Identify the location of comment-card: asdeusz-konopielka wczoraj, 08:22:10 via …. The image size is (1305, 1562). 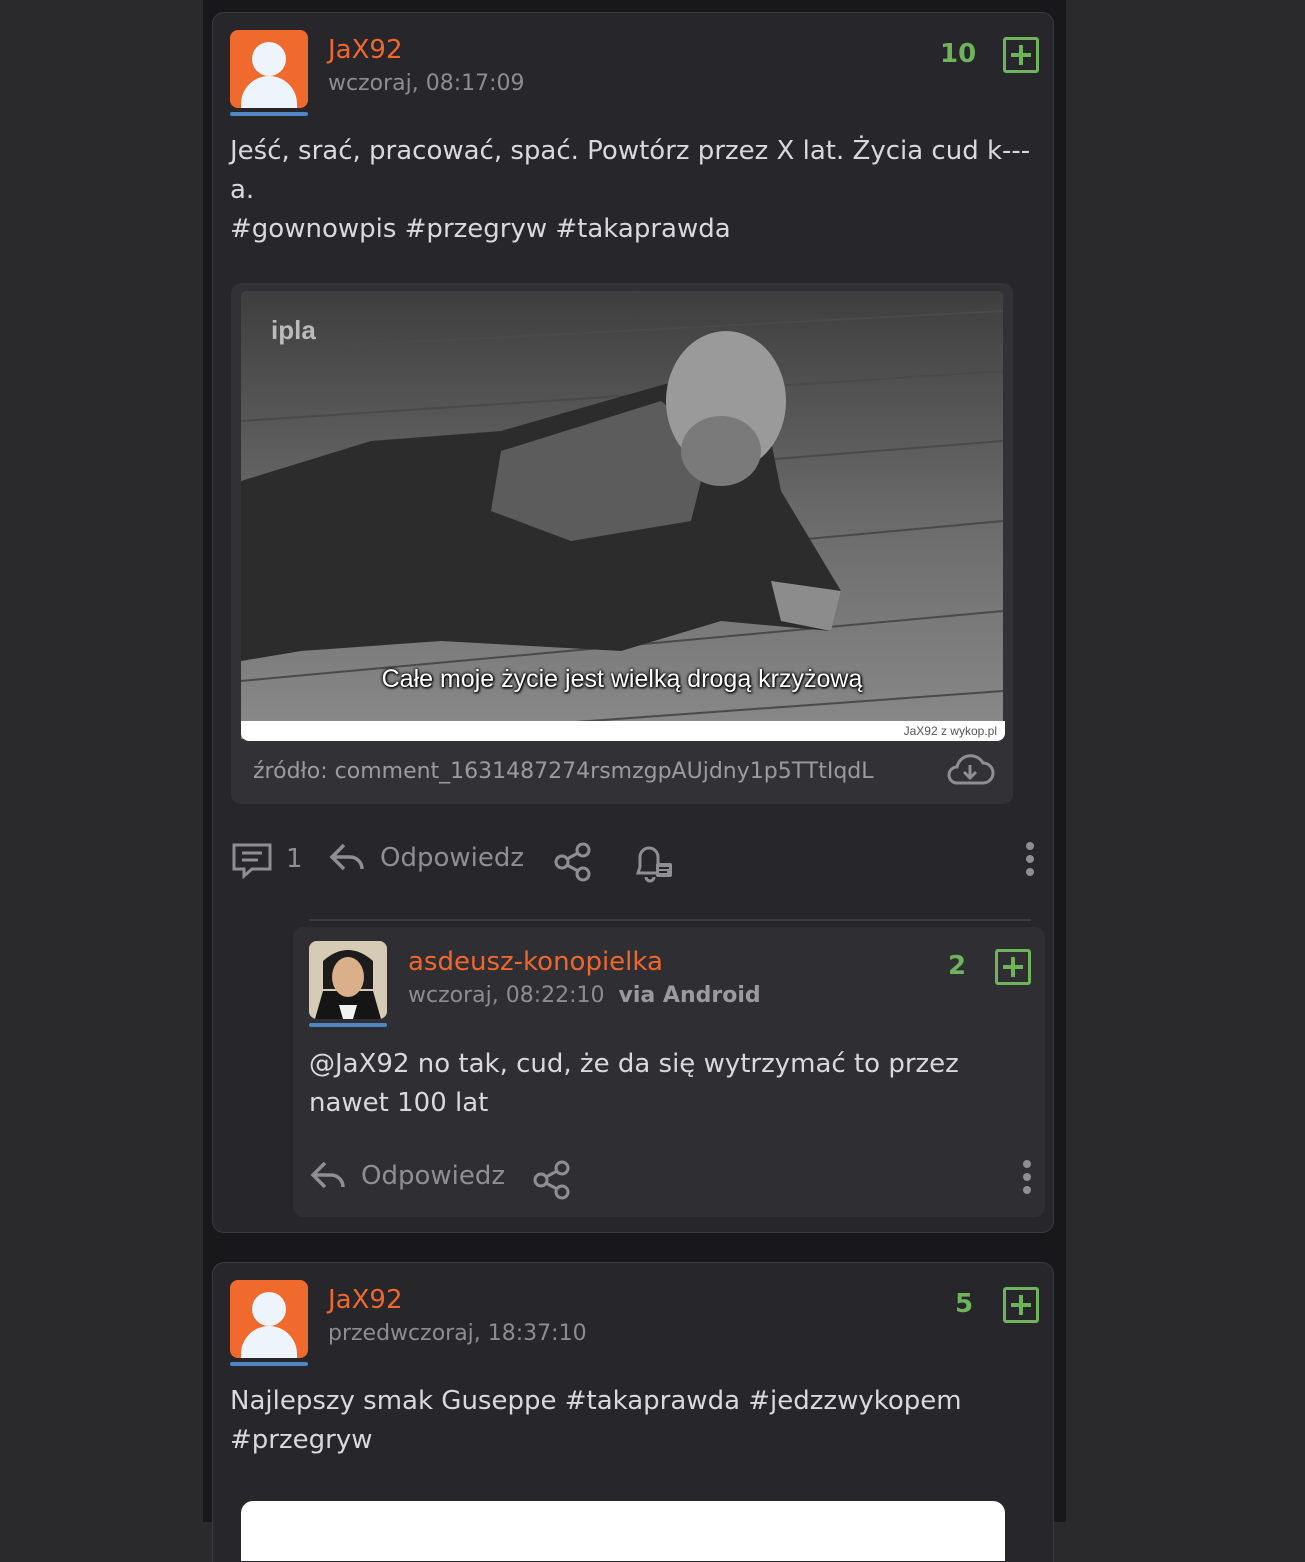
(669, 1072).